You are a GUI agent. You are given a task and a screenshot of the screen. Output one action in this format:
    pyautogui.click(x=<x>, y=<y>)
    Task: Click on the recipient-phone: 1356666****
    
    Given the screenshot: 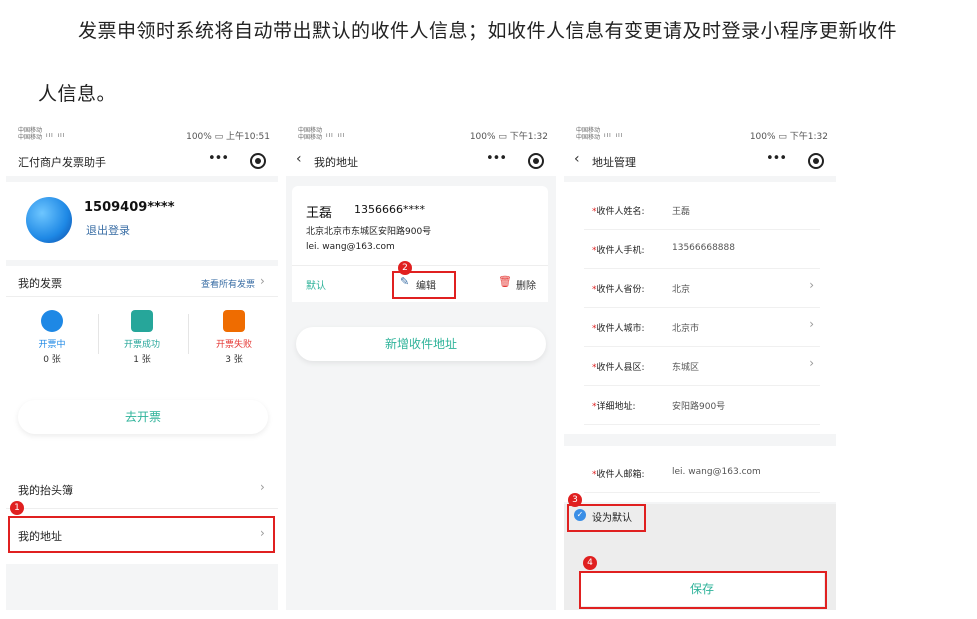 What is the action you would take?
    pyautogui.click(x=389, y=209)
    